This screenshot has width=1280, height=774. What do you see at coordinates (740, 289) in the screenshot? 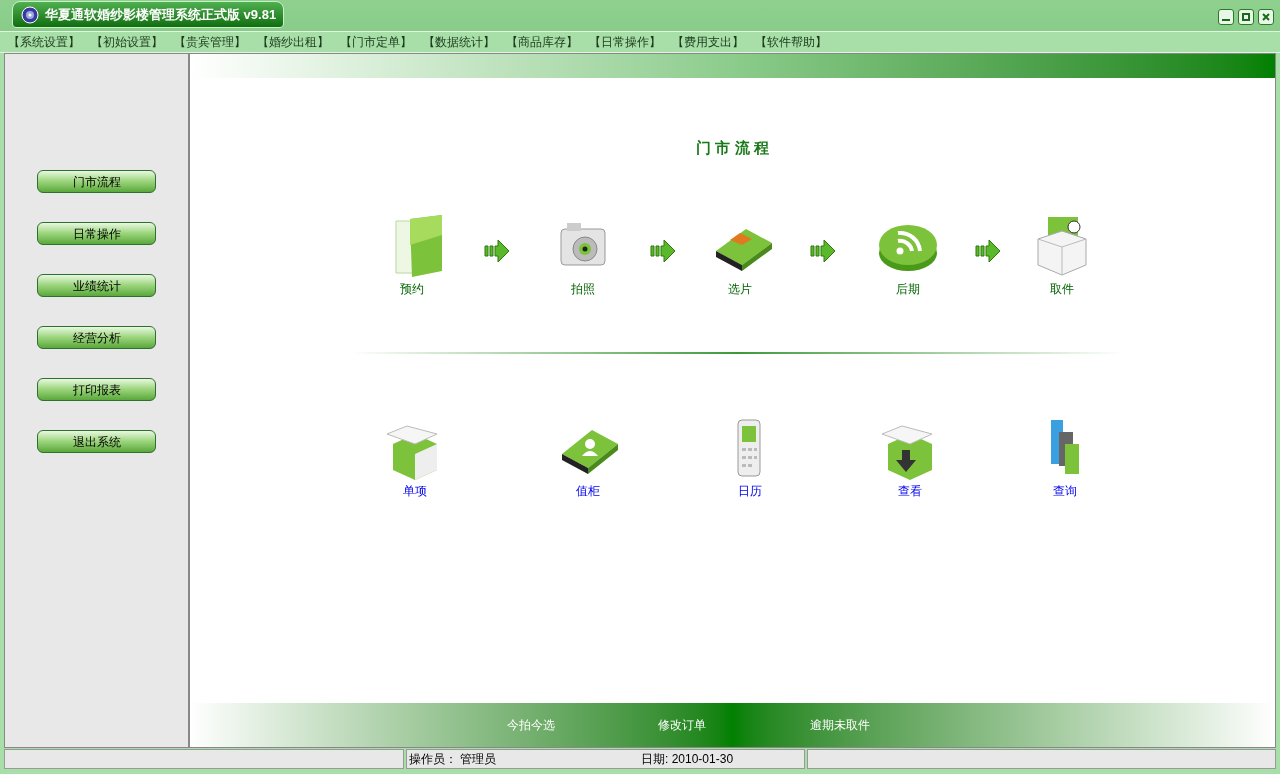
I see `step-label: 选片` at bounding box center [740, 289].